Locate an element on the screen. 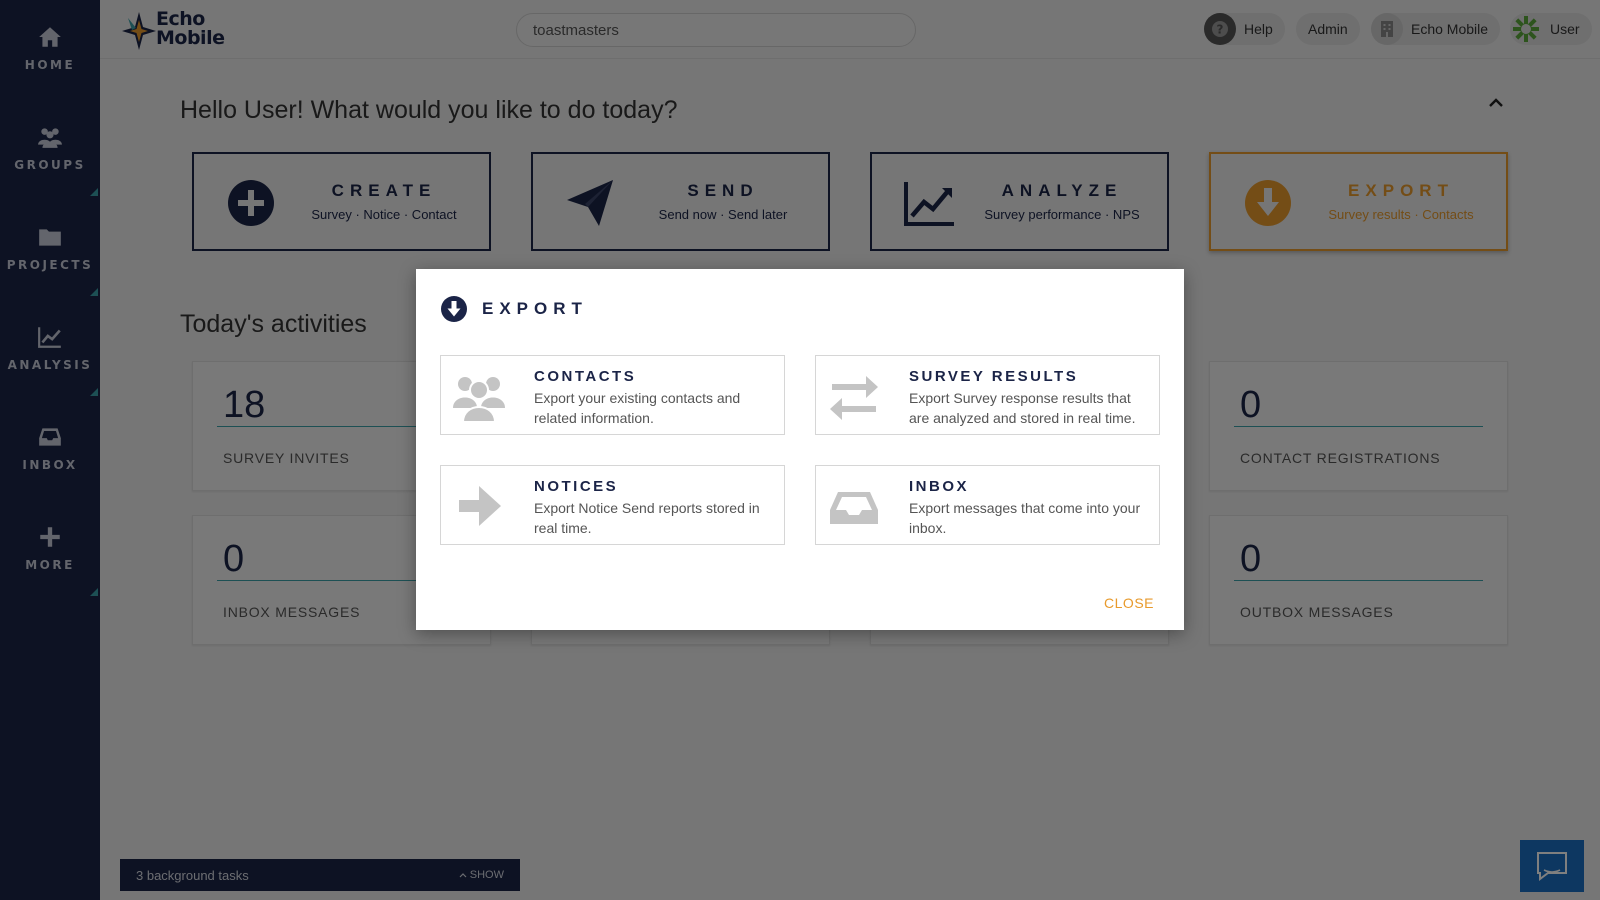  modal-header: EXPORT is located at coordinates (514, 309).